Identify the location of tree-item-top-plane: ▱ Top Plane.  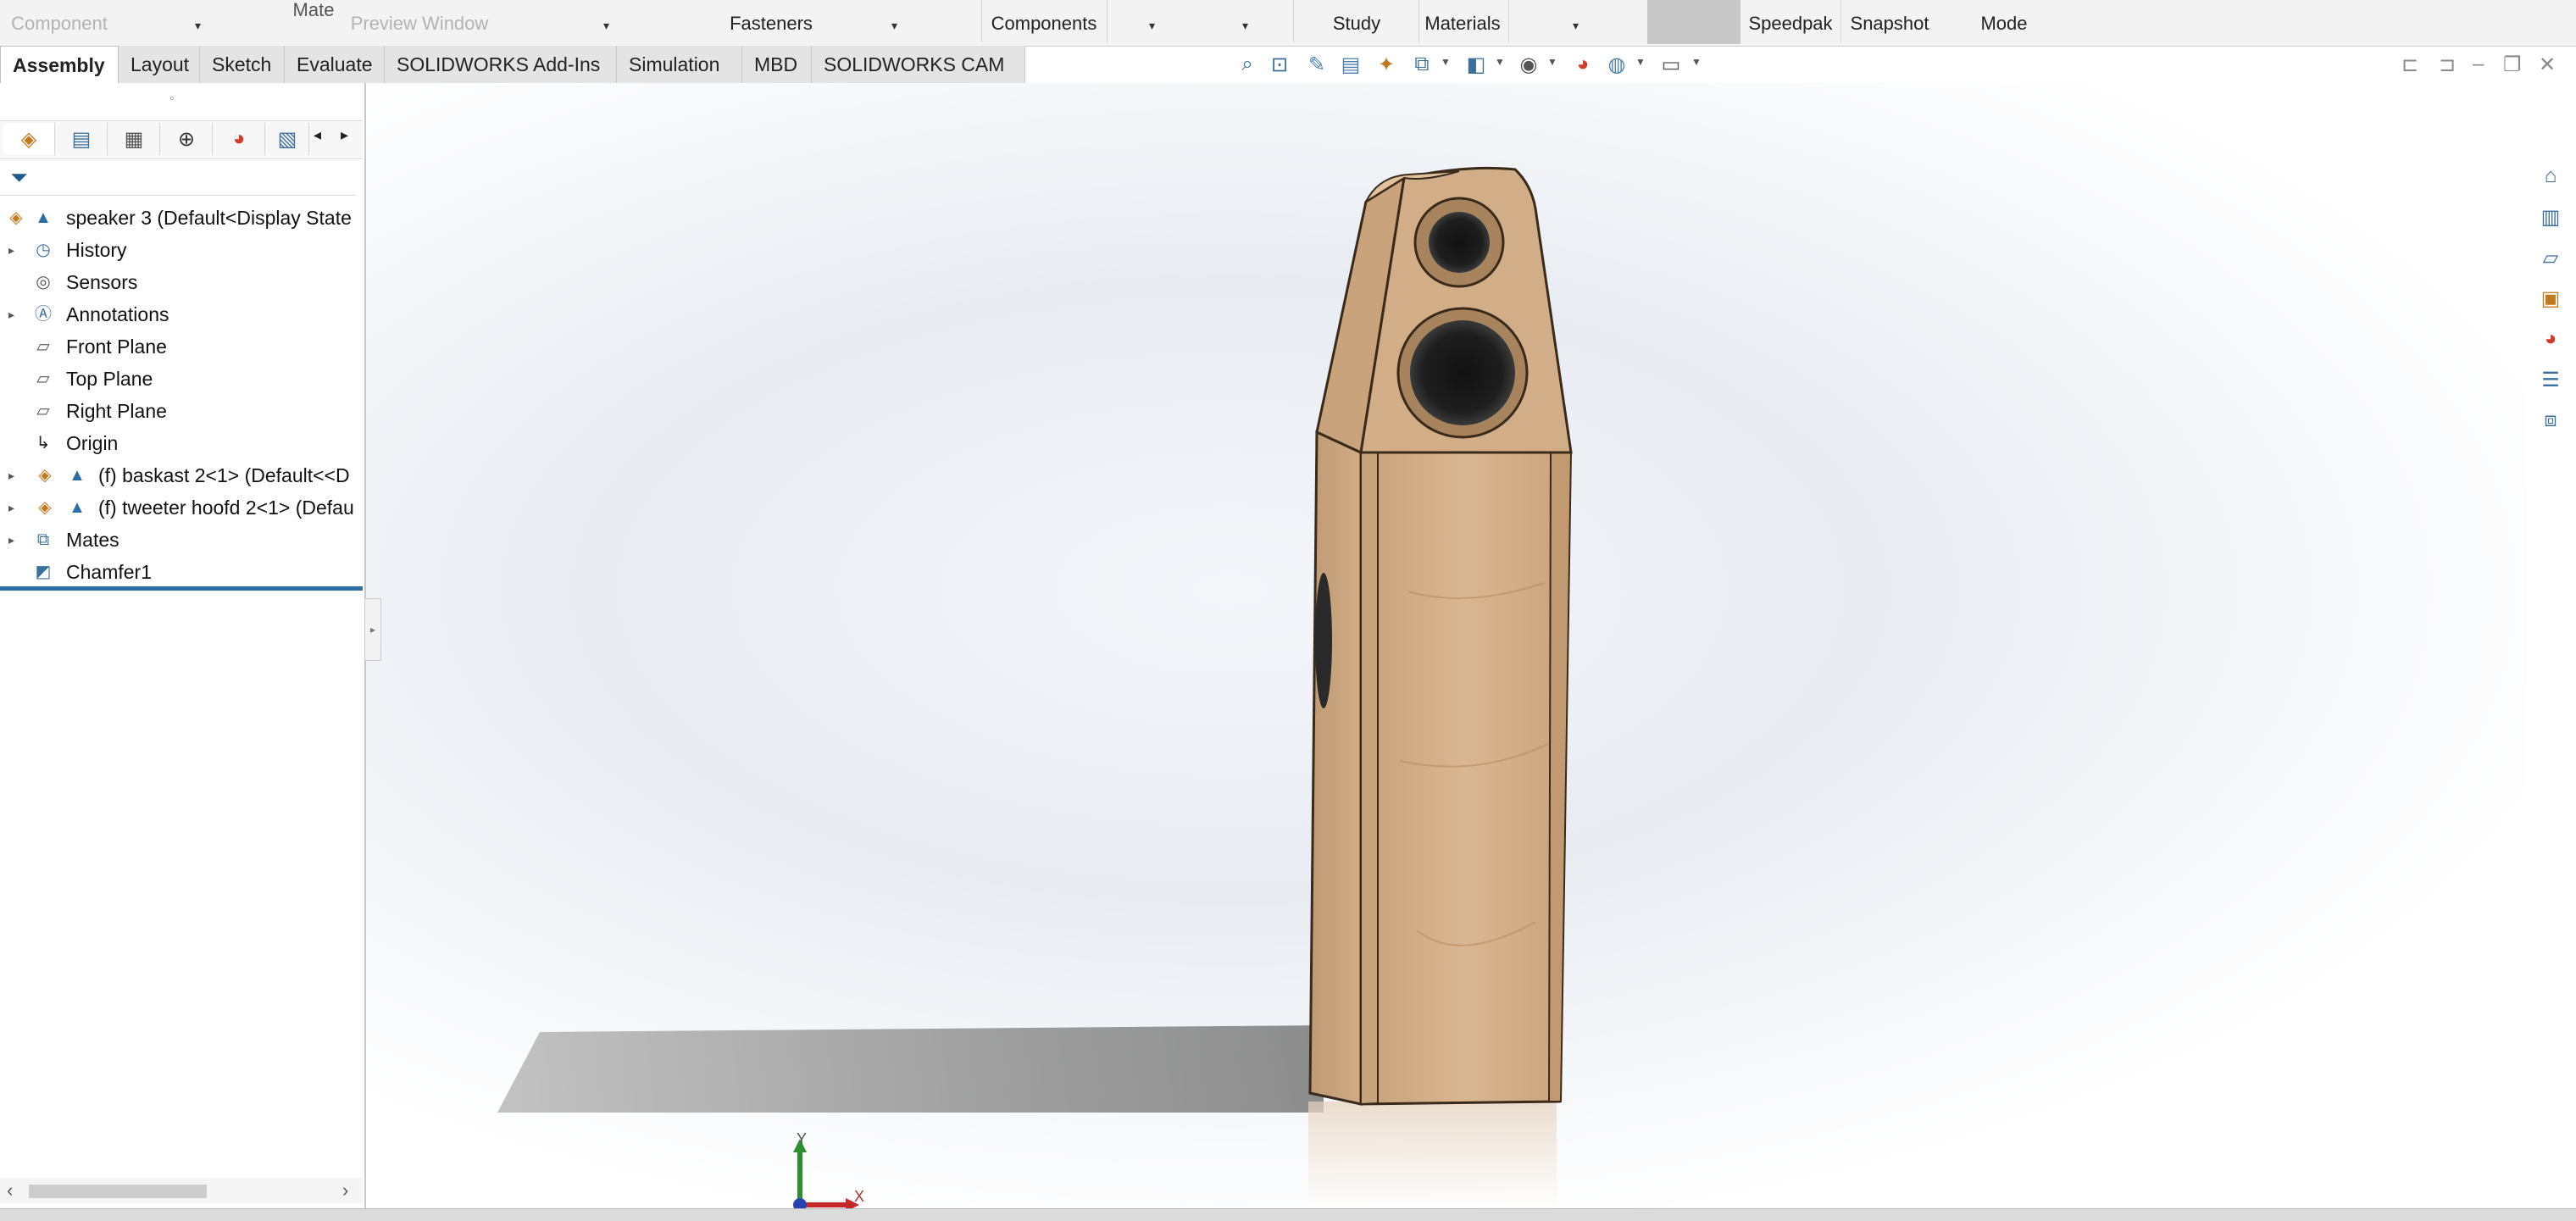
(181, 379).